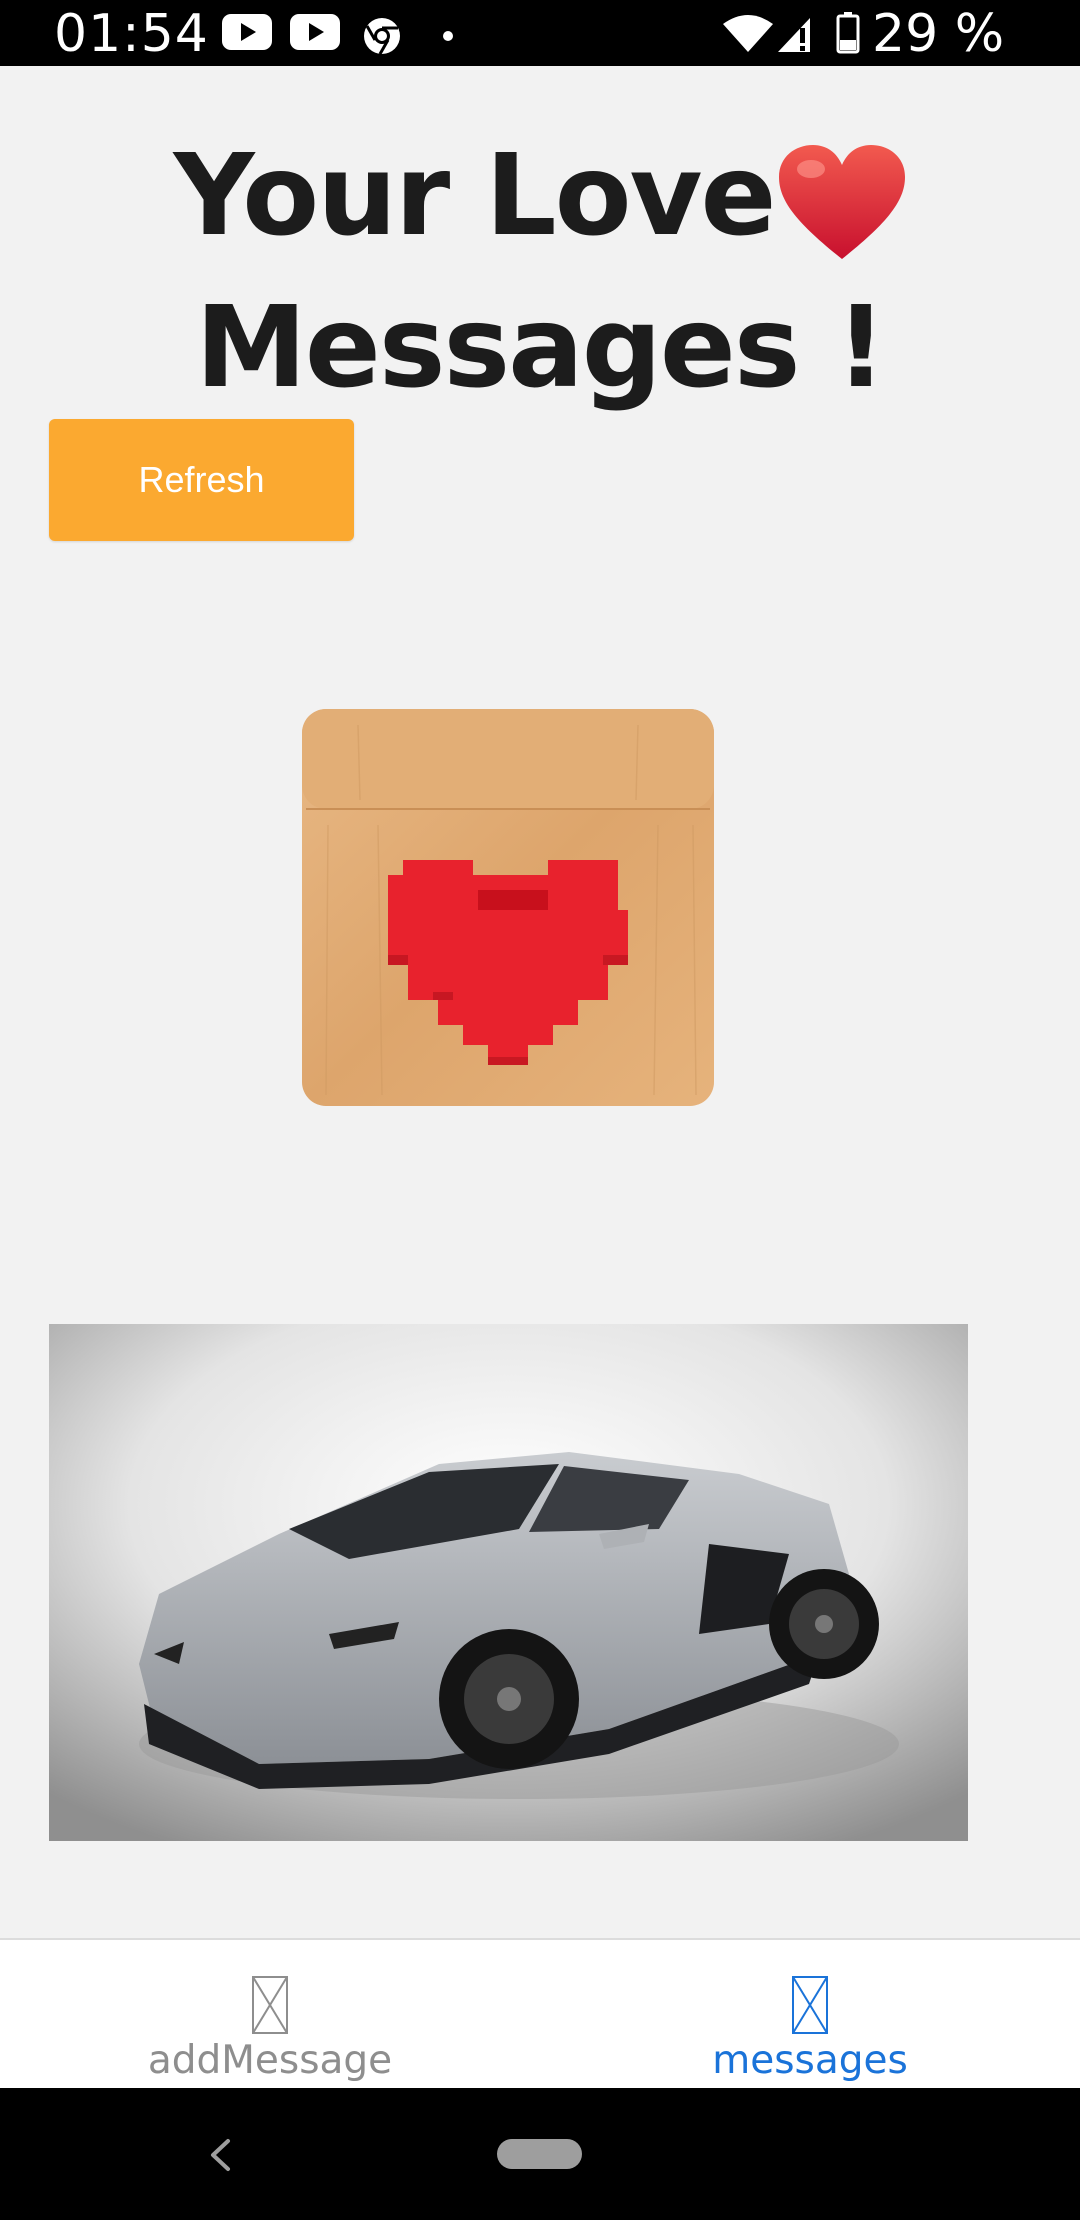  I want to click on home-pill-button, so click(539, 2154).